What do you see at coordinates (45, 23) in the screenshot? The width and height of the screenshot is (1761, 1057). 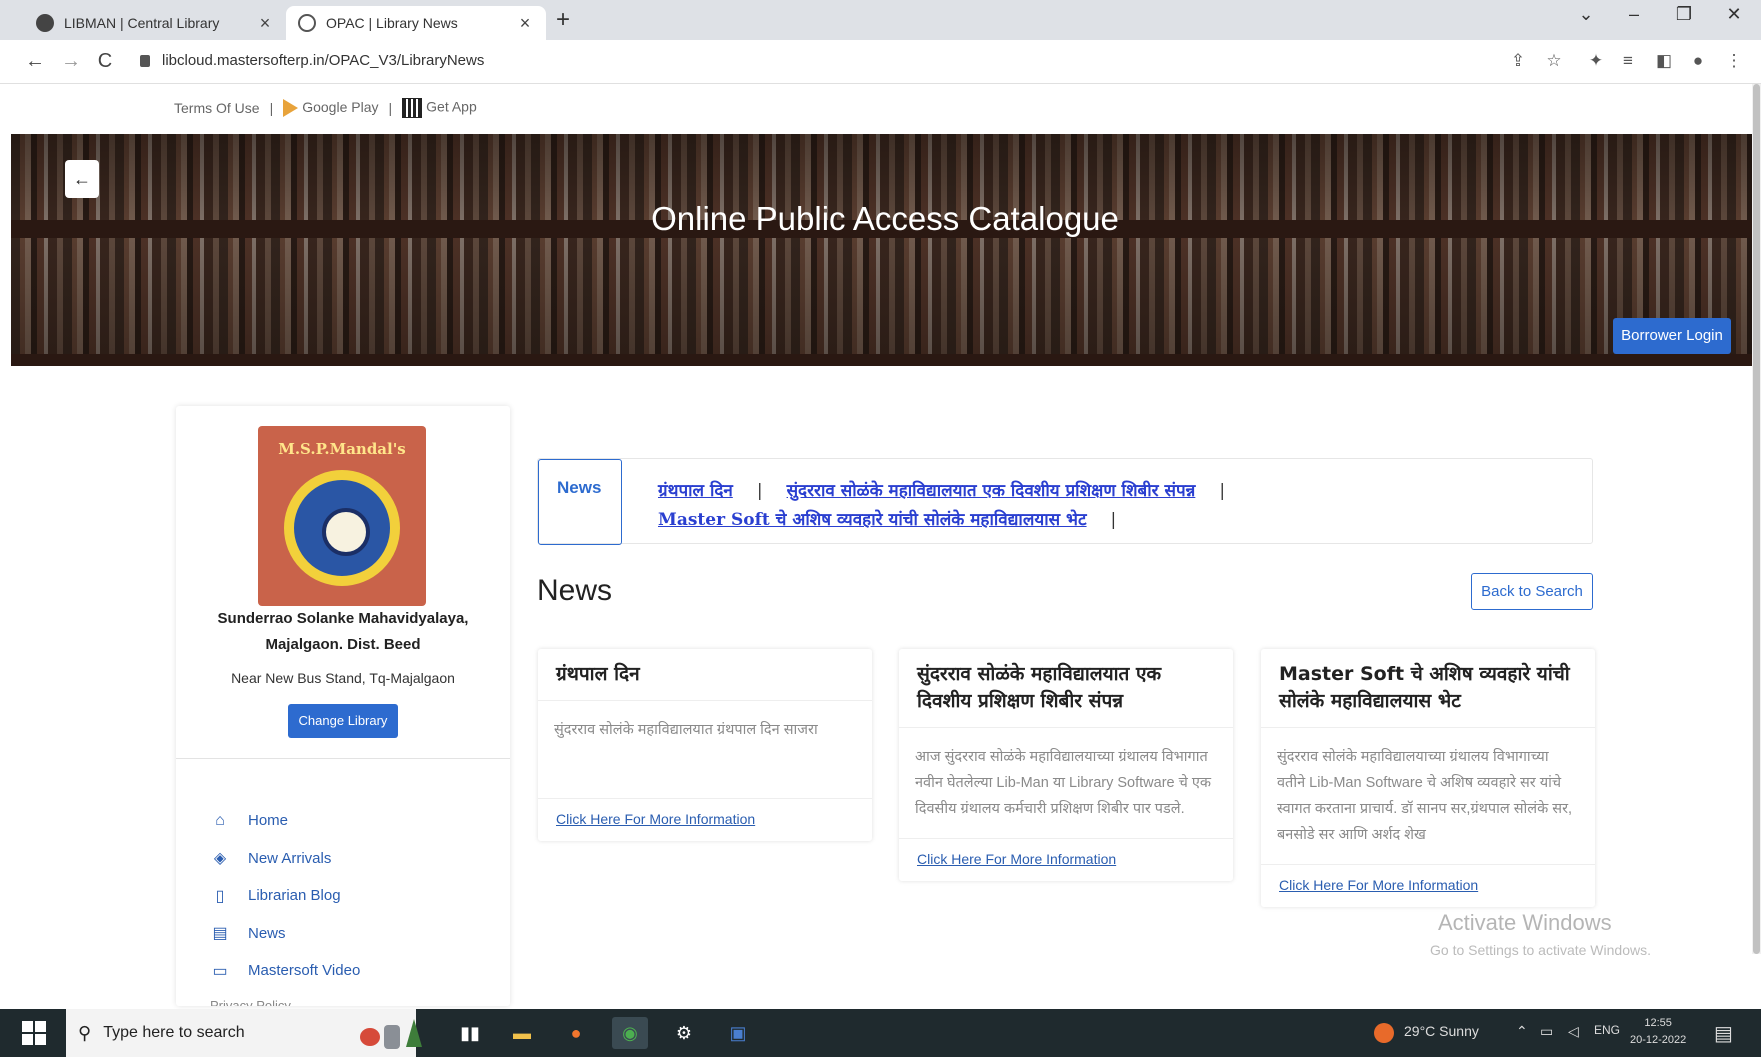 I see `libman-favicon-icon` at bounding box center [45, 23].